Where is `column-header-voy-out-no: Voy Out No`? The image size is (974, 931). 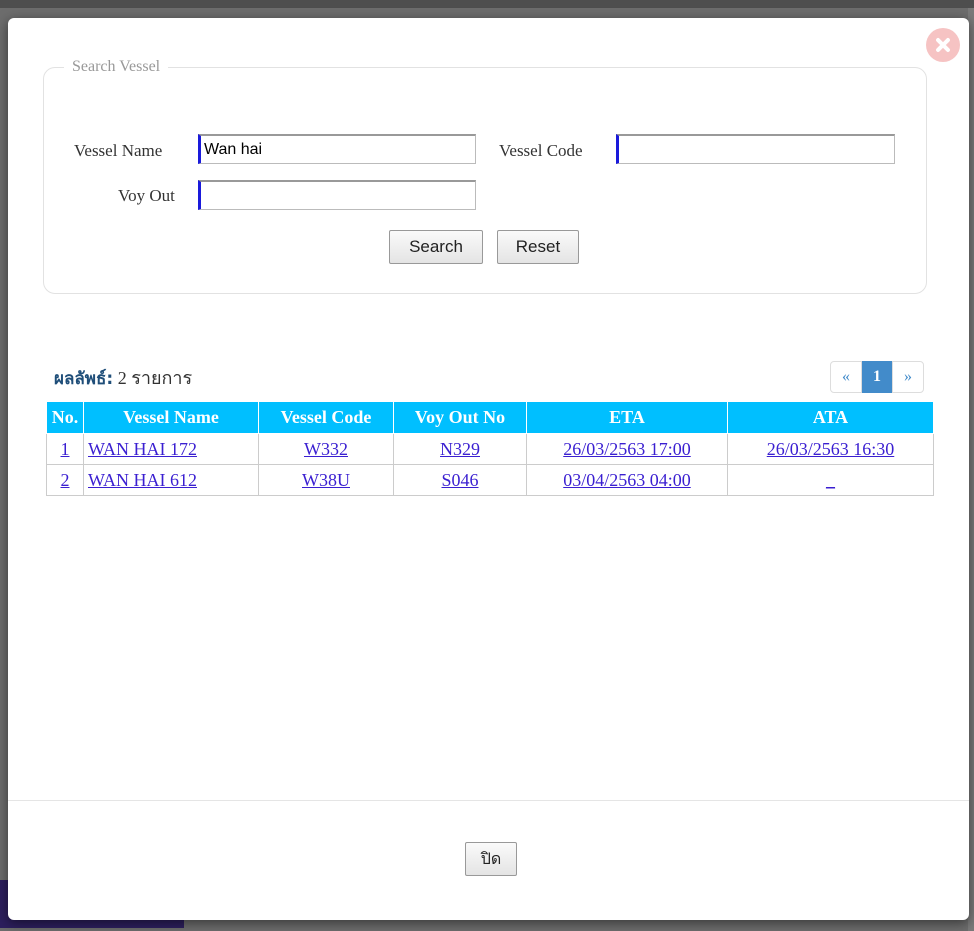 column-header-voy-out-no: Voy Out No is located at coordinates (460, 417).